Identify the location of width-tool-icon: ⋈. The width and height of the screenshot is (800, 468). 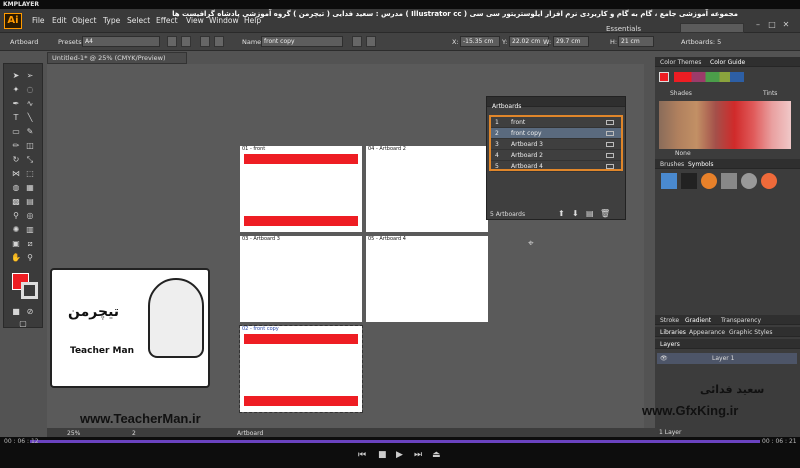
(16, 173).